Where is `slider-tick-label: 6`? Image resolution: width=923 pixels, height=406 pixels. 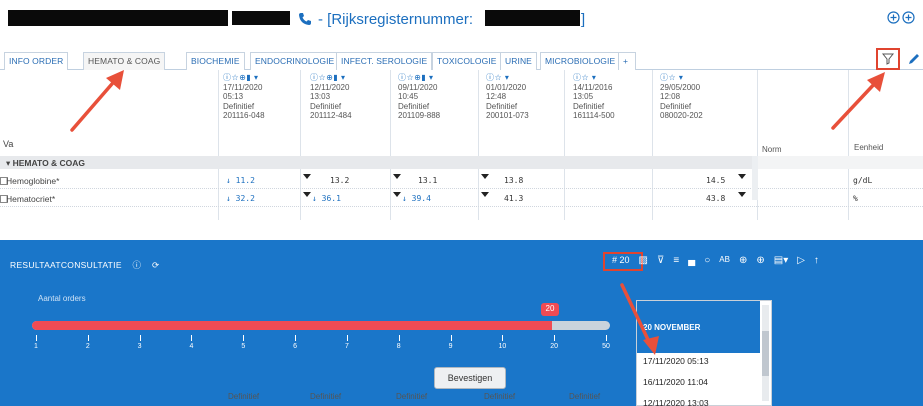 slider-tick-label: 6 is located at coordinates (295, 346).